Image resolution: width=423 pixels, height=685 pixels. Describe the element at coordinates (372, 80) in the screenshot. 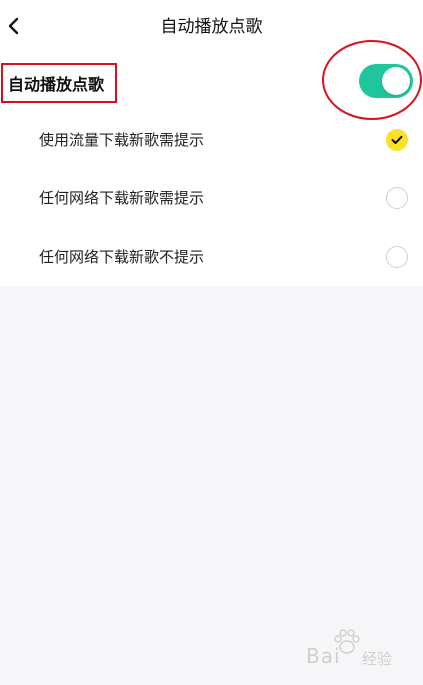

I see `annotation-ellipse` at that location.